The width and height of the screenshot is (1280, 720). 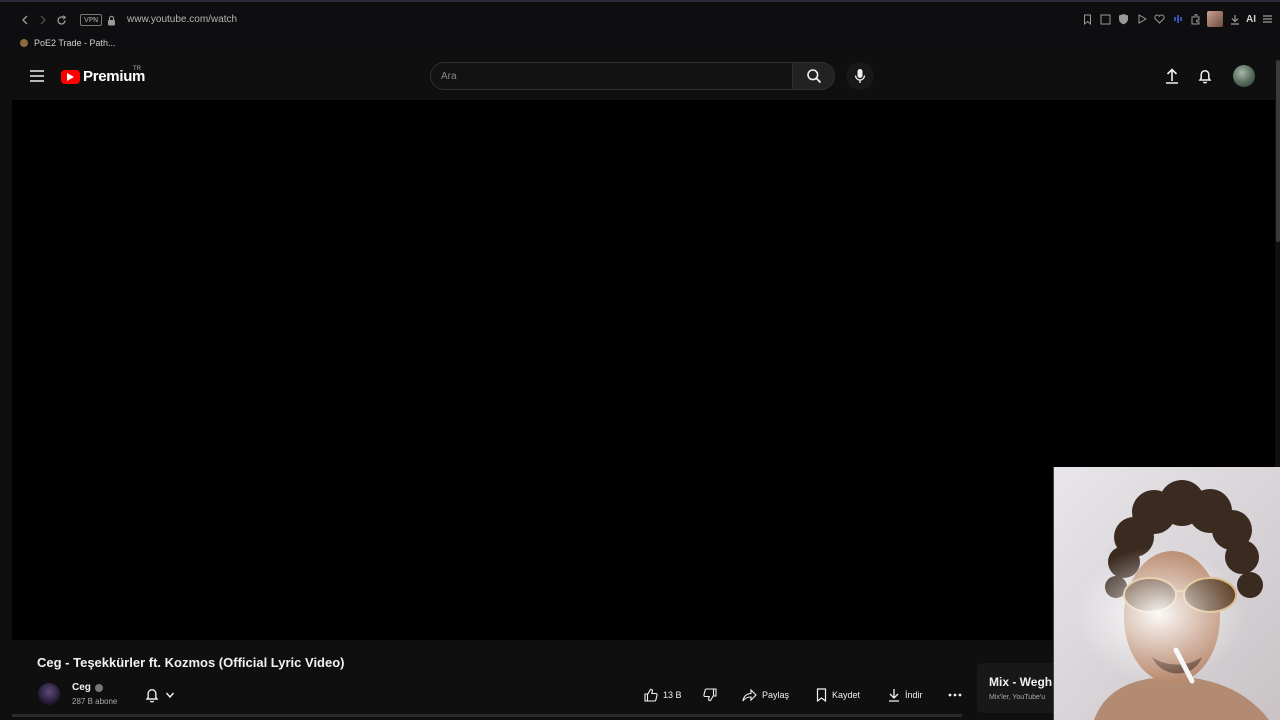 I want to click on notifications-bell-icon, so click(x=1205, y=76).